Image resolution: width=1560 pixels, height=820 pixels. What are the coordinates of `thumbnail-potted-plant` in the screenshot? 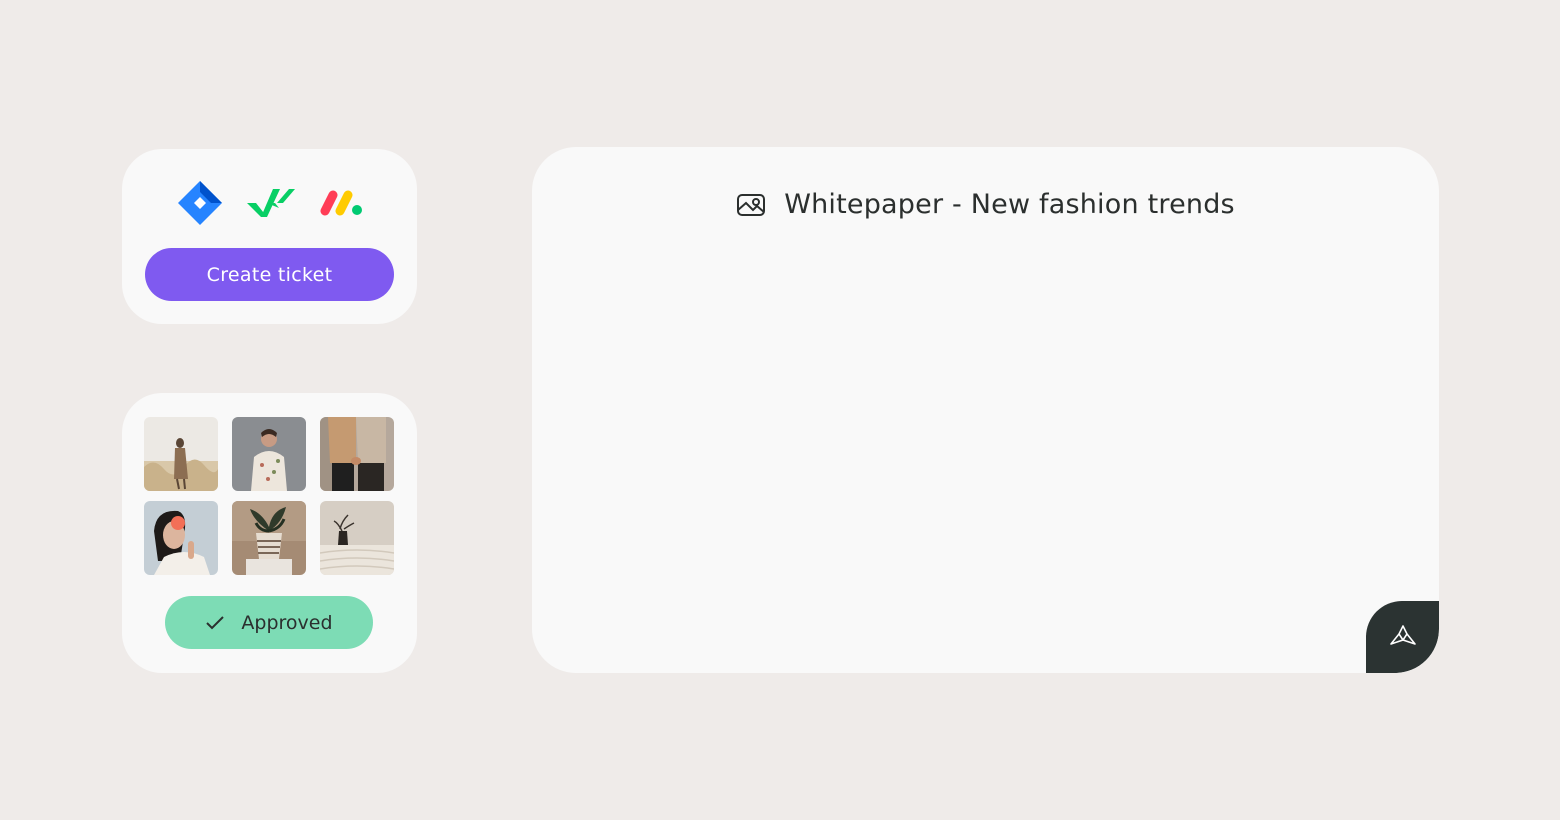 It's located at (269, 538).